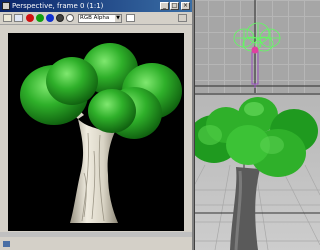 This screenshot has width=320, height=250. I want to click on close-button: ×, so click(185, 6).